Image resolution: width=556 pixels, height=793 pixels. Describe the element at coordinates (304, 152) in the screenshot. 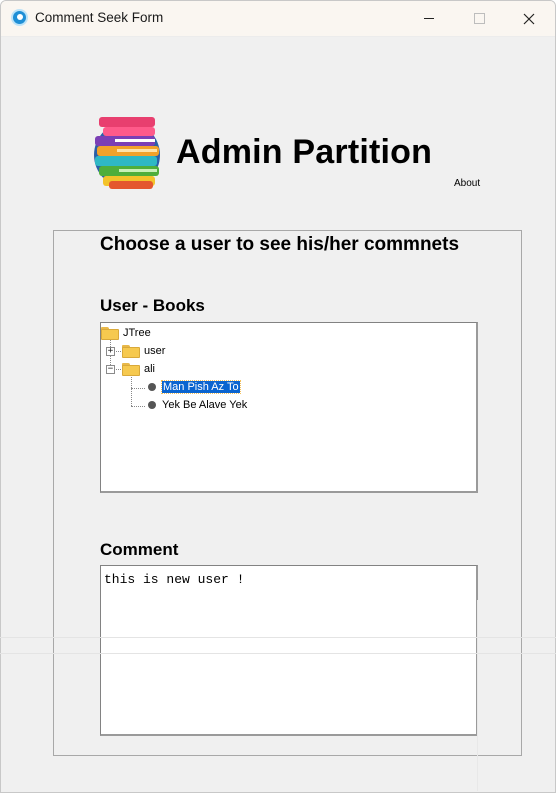

I see `page-title: Admin Partition` at that location.